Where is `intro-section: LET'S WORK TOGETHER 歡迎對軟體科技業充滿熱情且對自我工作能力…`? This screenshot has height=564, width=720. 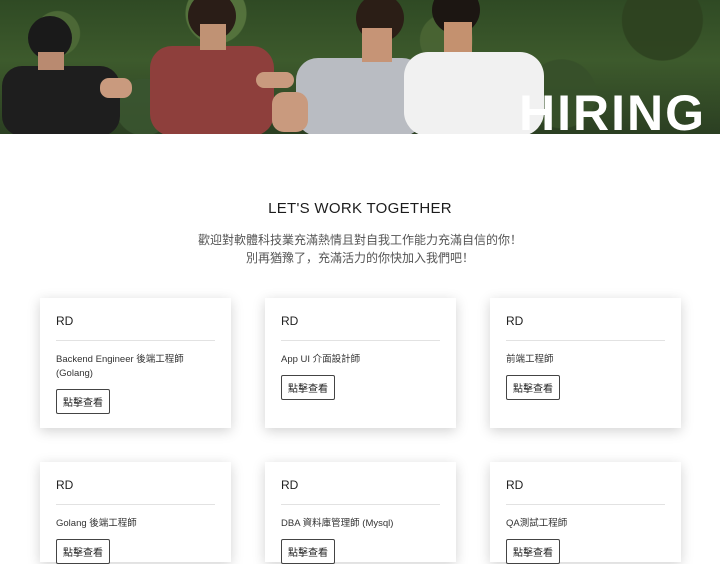
intro-section: LET'S WORK TOGETHER 歡迎對軟體科技業充滿熱情且對自我工作能力… is located at coordinates (360, 233).